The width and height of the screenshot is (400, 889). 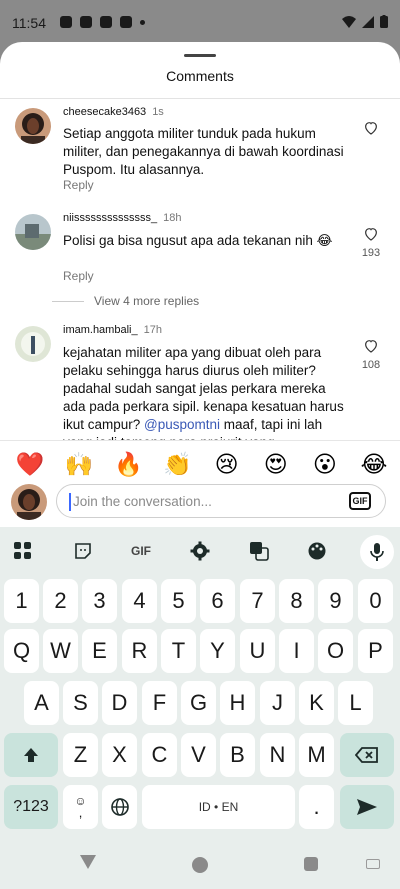 What do you see at coordinates (325, 464) in the screenshot?
I see `emoji-surprised: 😮` at bounding box center [325, 464].